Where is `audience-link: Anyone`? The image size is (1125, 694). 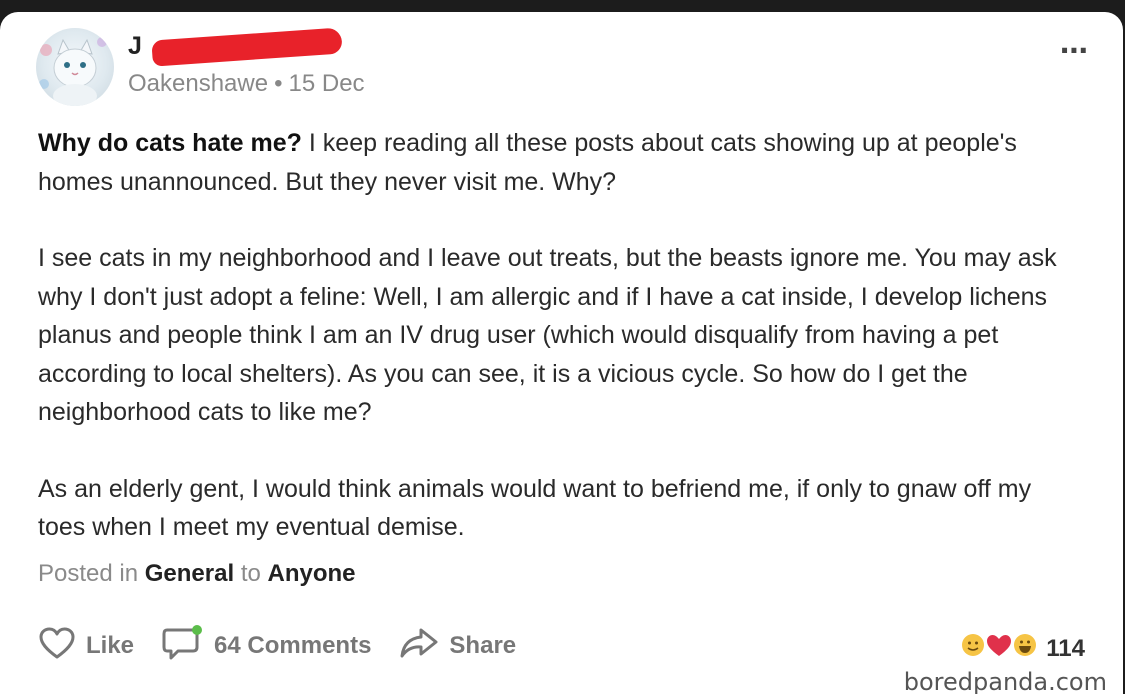 audience-link: Anyone is located at coordinates (312, 573).